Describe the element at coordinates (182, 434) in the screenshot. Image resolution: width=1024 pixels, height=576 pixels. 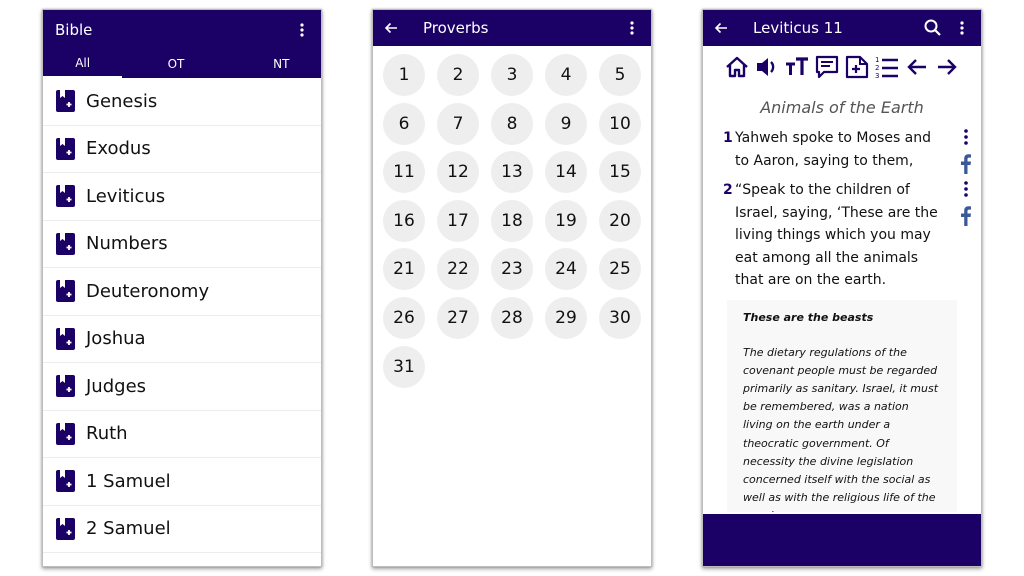
I see `book-list-item: Ruth` at that location.